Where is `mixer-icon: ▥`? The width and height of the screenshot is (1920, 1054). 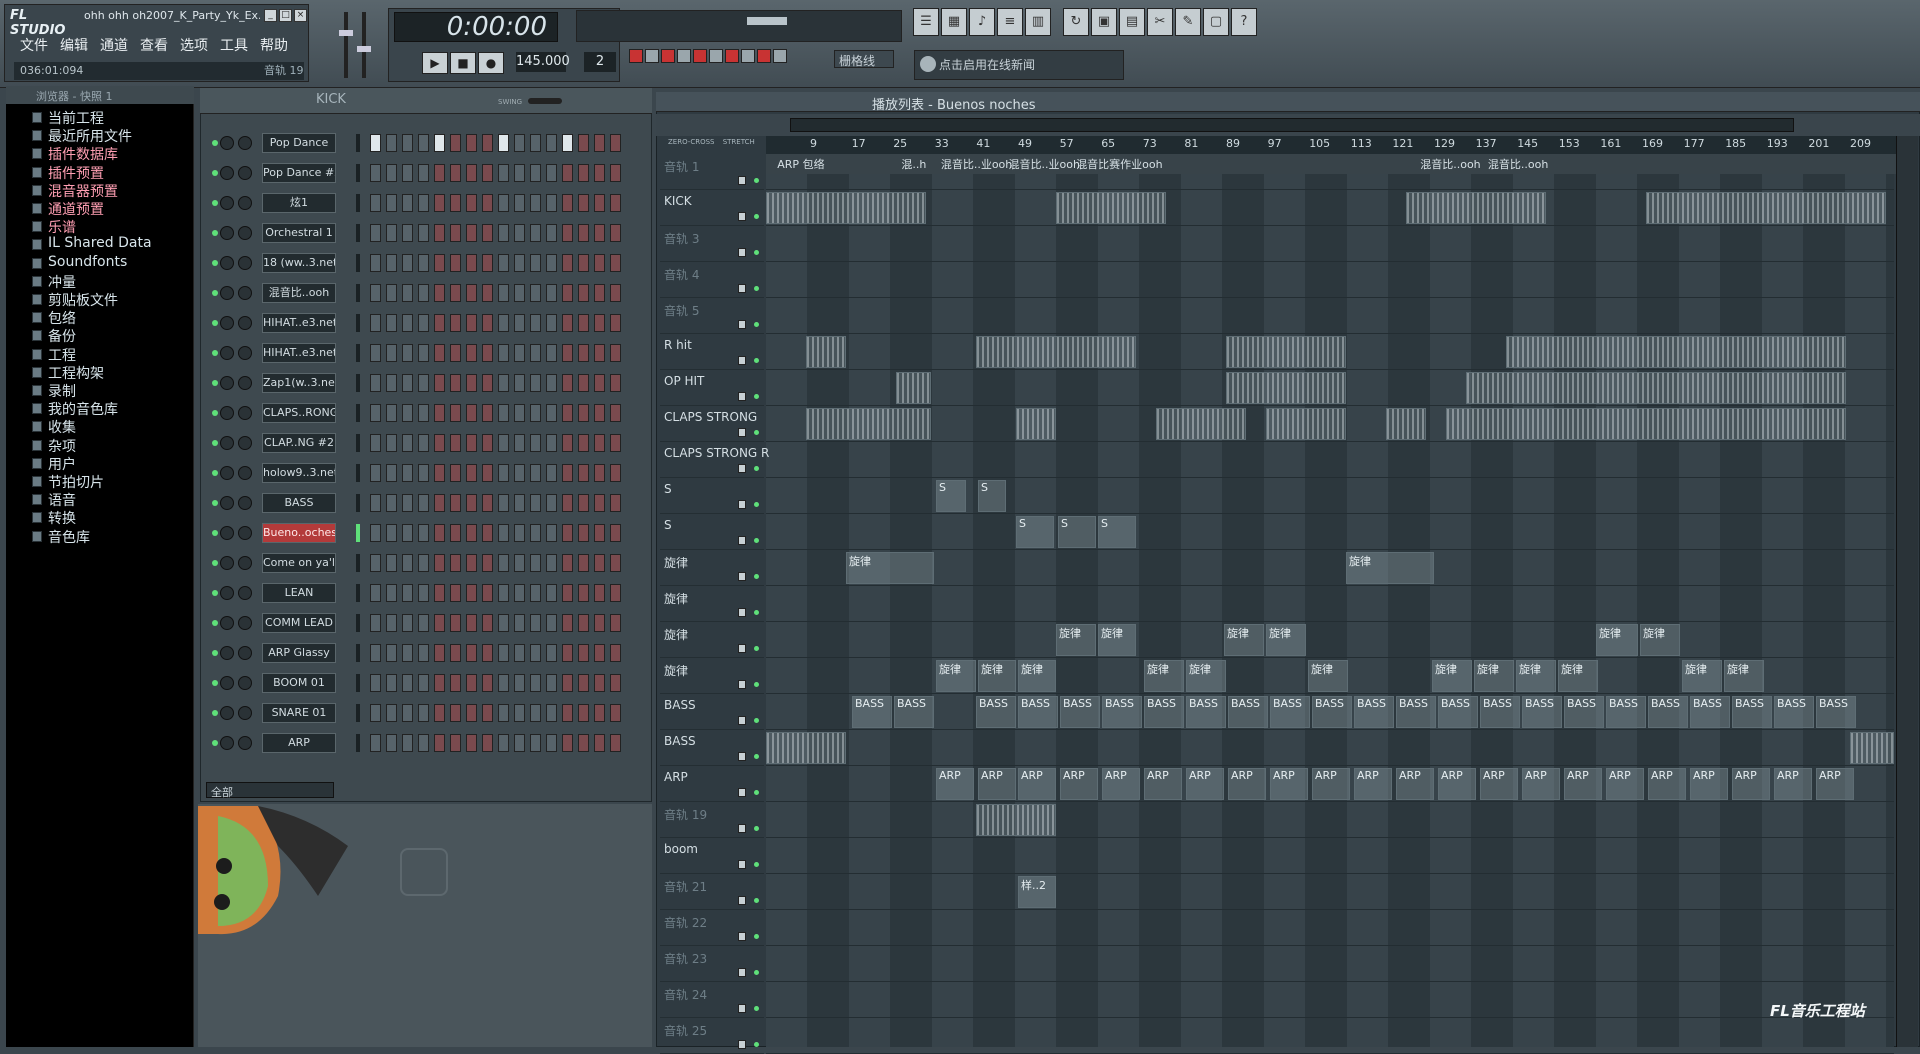 mixer-icon: ▥ is located at coordinates (1038, 22).